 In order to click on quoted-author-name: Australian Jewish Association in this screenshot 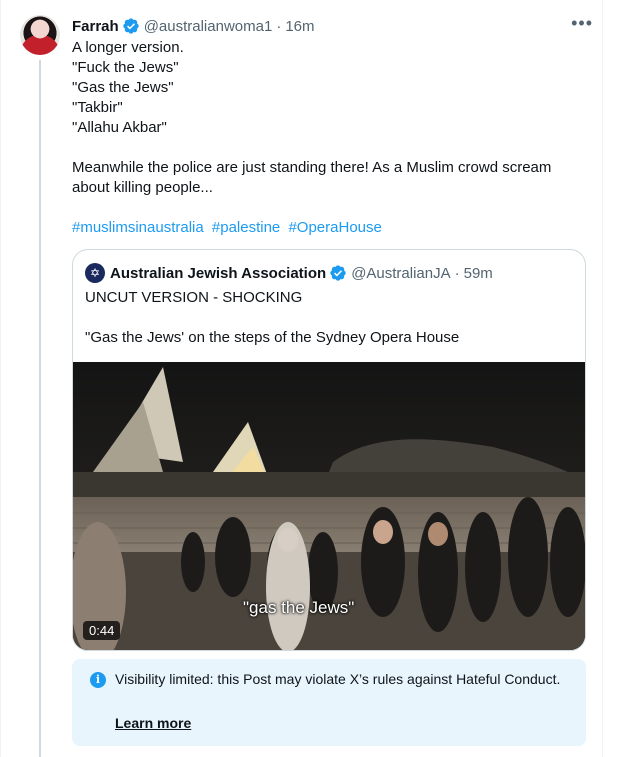, I will do `click(218, 273)`.